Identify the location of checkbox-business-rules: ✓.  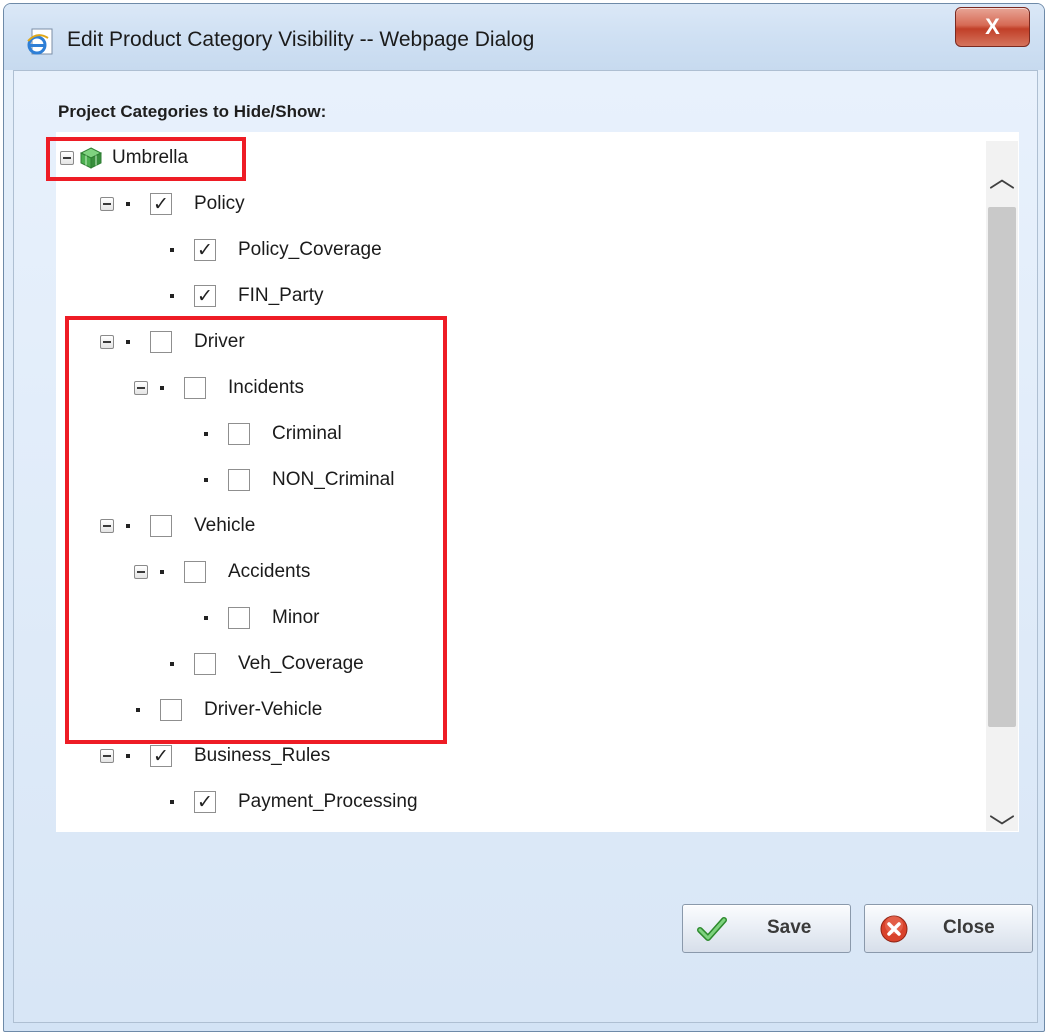
(161, 756).